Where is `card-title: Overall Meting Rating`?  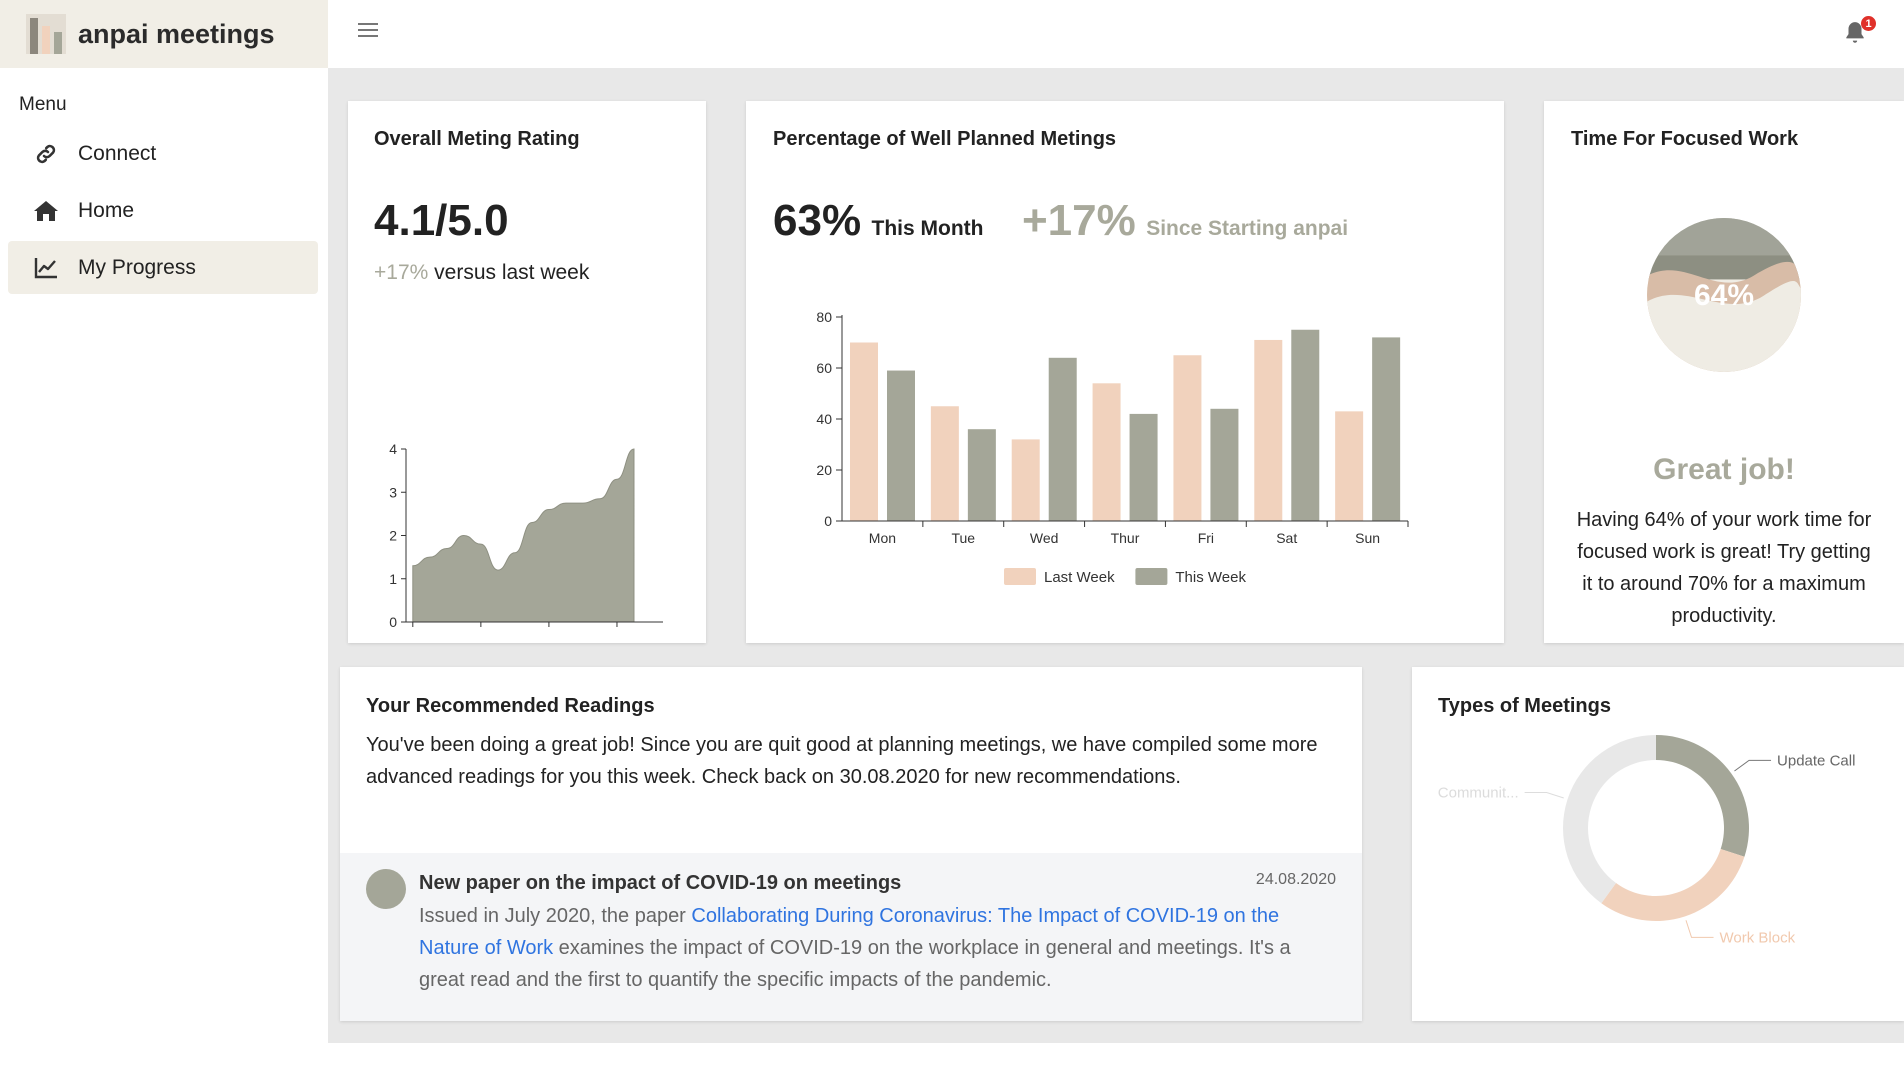
card-title: Overall Meting Rating is located at coordinates (477, 139).